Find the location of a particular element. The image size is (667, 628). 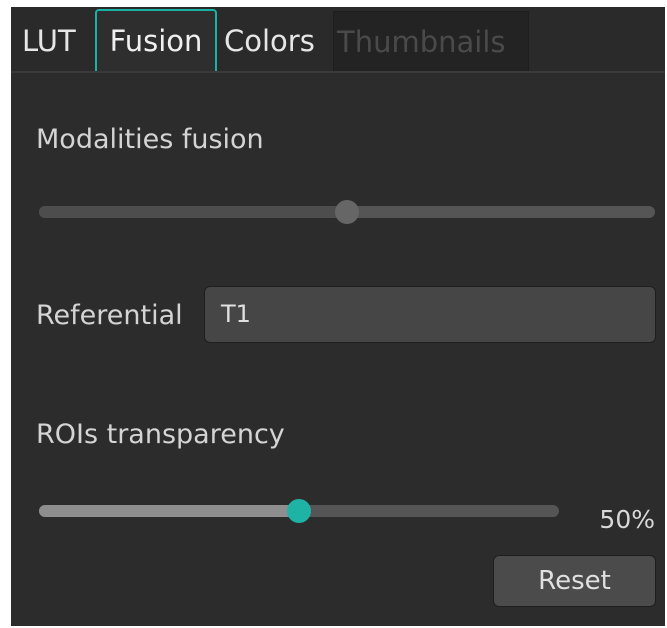

rois-transparency-slider is located at coordinates (299, 511).